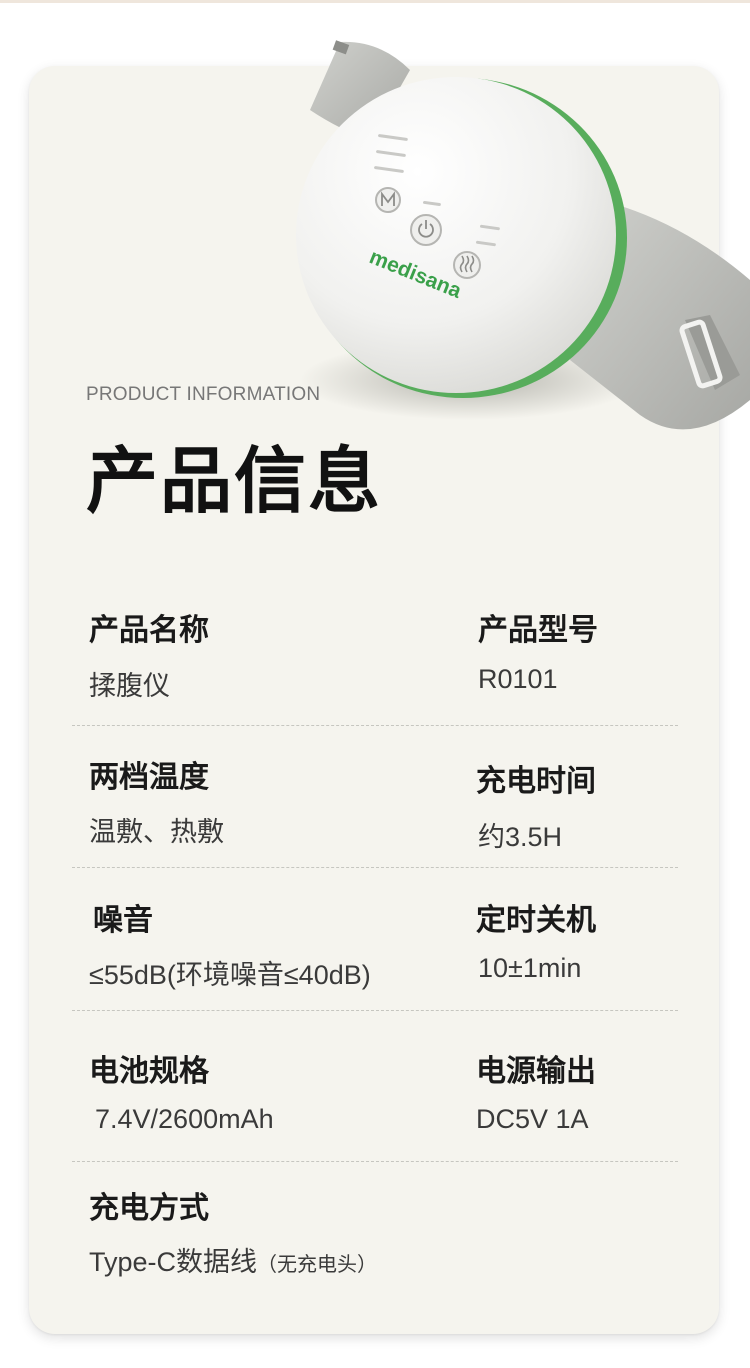 The image size is (750, 1368). I want to click on spec-value-charging-method: Type-C数据线（无充电头）, so click(233, 1259).